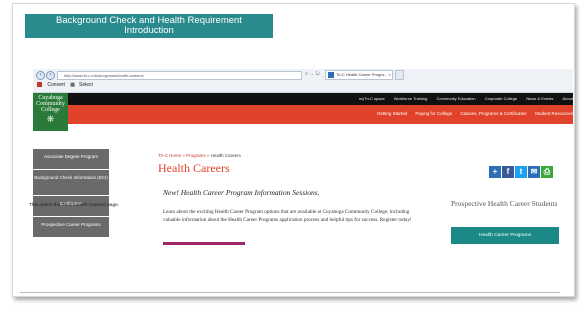  I want to click on pdf-icon, so click(39, 85).